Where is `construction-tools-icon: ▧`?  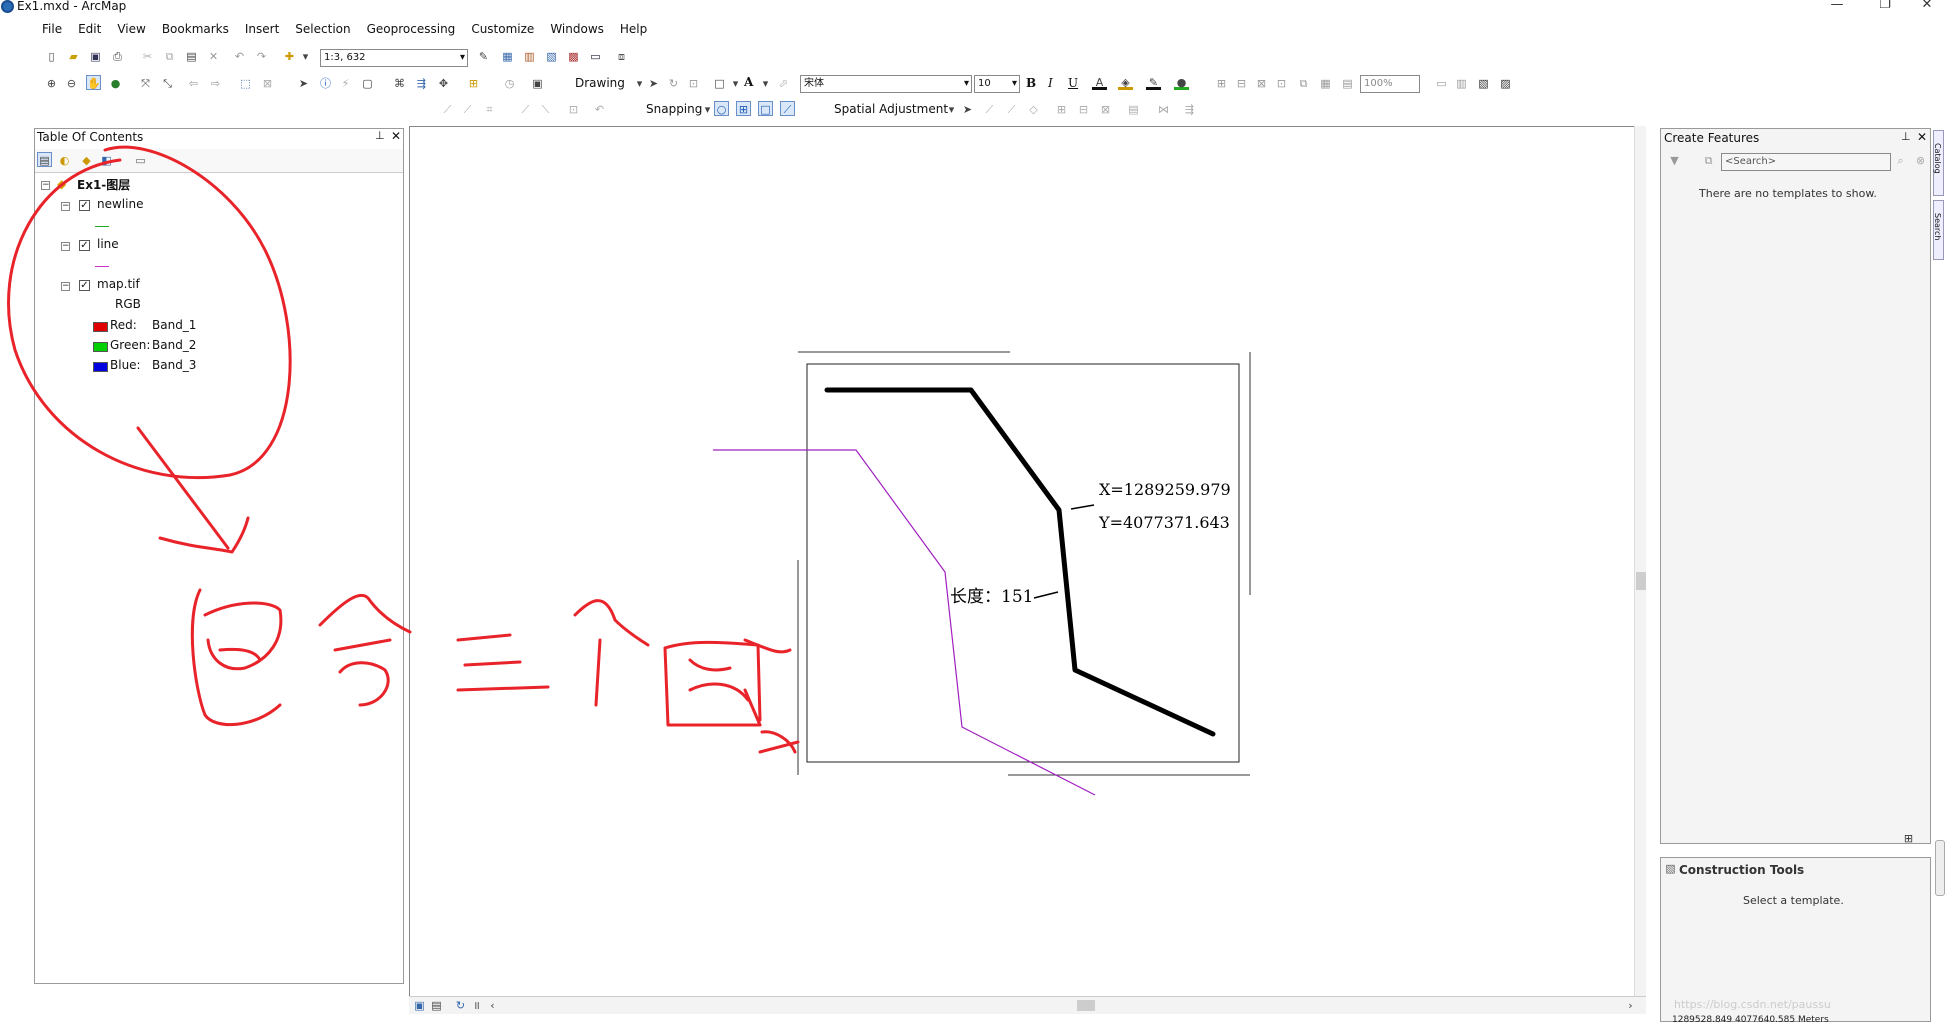 construction-tools-icon: ▧ is located at coordinates (1670, 868).